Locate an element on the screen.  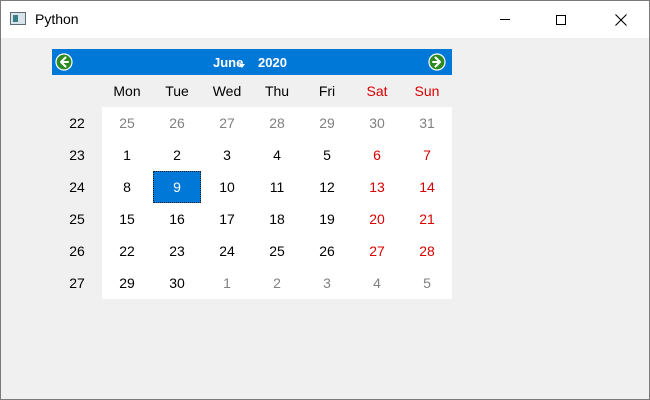
day-cell: 31 is located at coordinates (427, 123).